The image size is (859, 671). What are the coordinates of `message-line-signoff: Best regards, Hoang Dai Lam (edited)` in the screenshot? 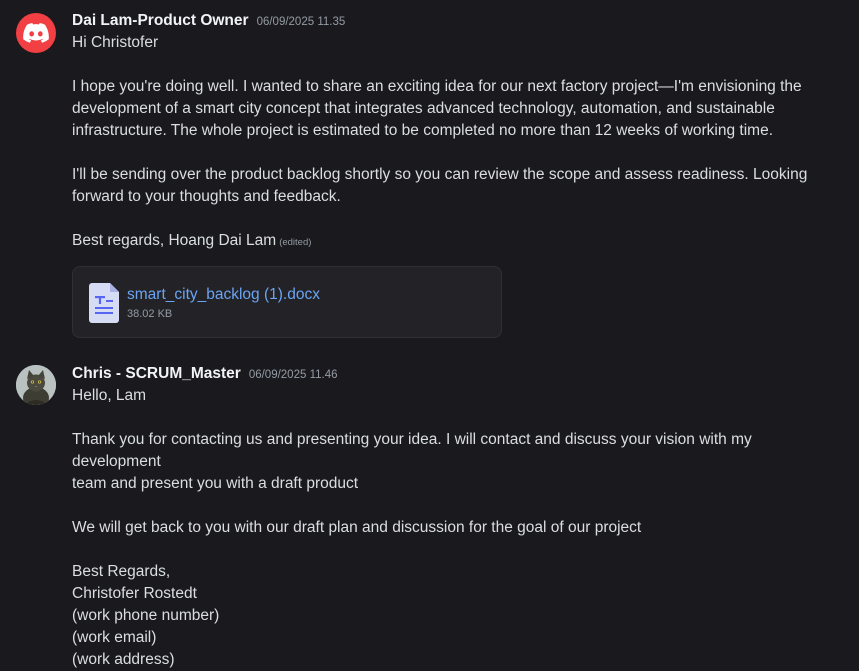 It's located at (455, 242).